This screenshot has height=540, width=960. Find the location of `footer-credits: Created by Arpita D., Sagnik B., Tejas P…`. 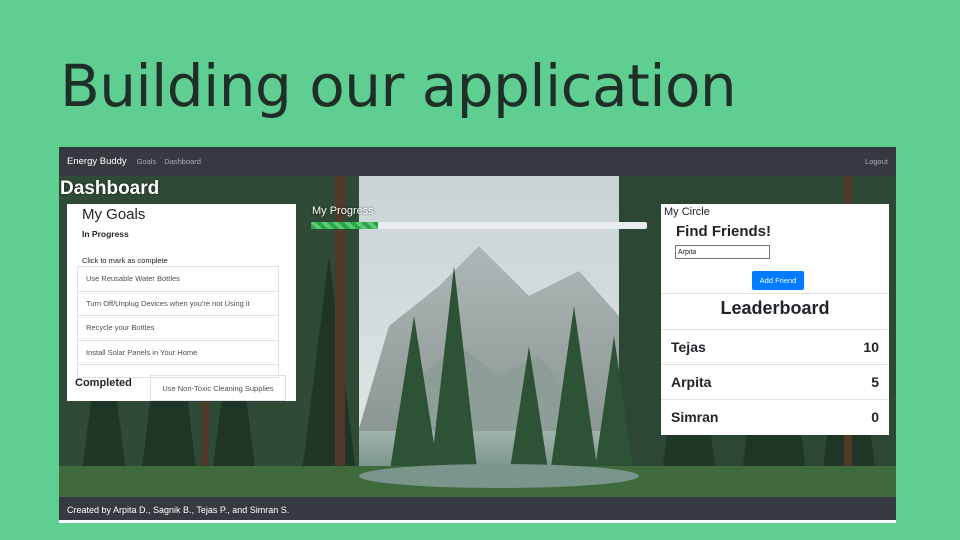

footer-credits: Created by Arpita D., Sagnik B., Tejas P… is located at coordinates (178, 510).